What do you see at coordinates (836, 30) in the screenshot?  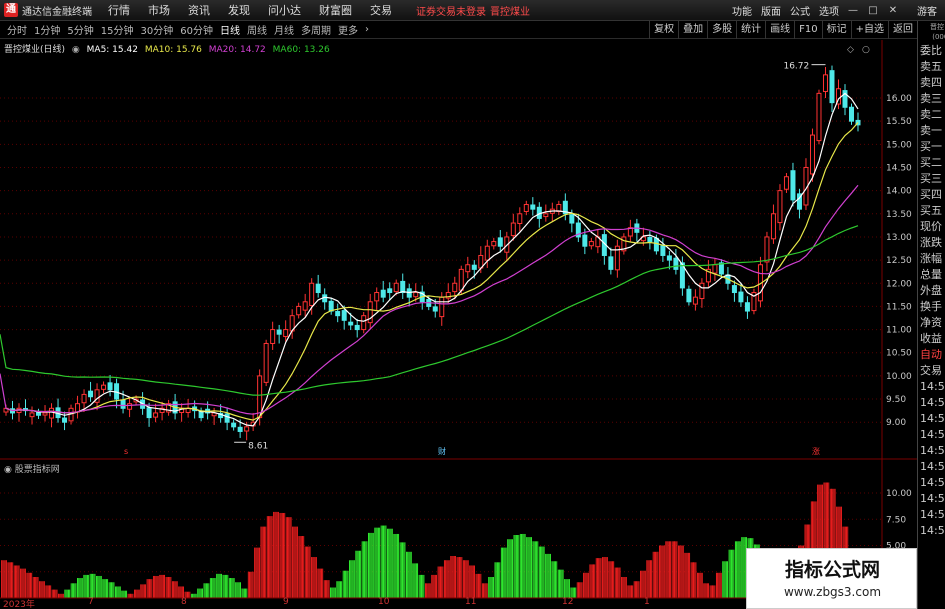 I see `mark-button: 标记` at bounding box center [836, 30].